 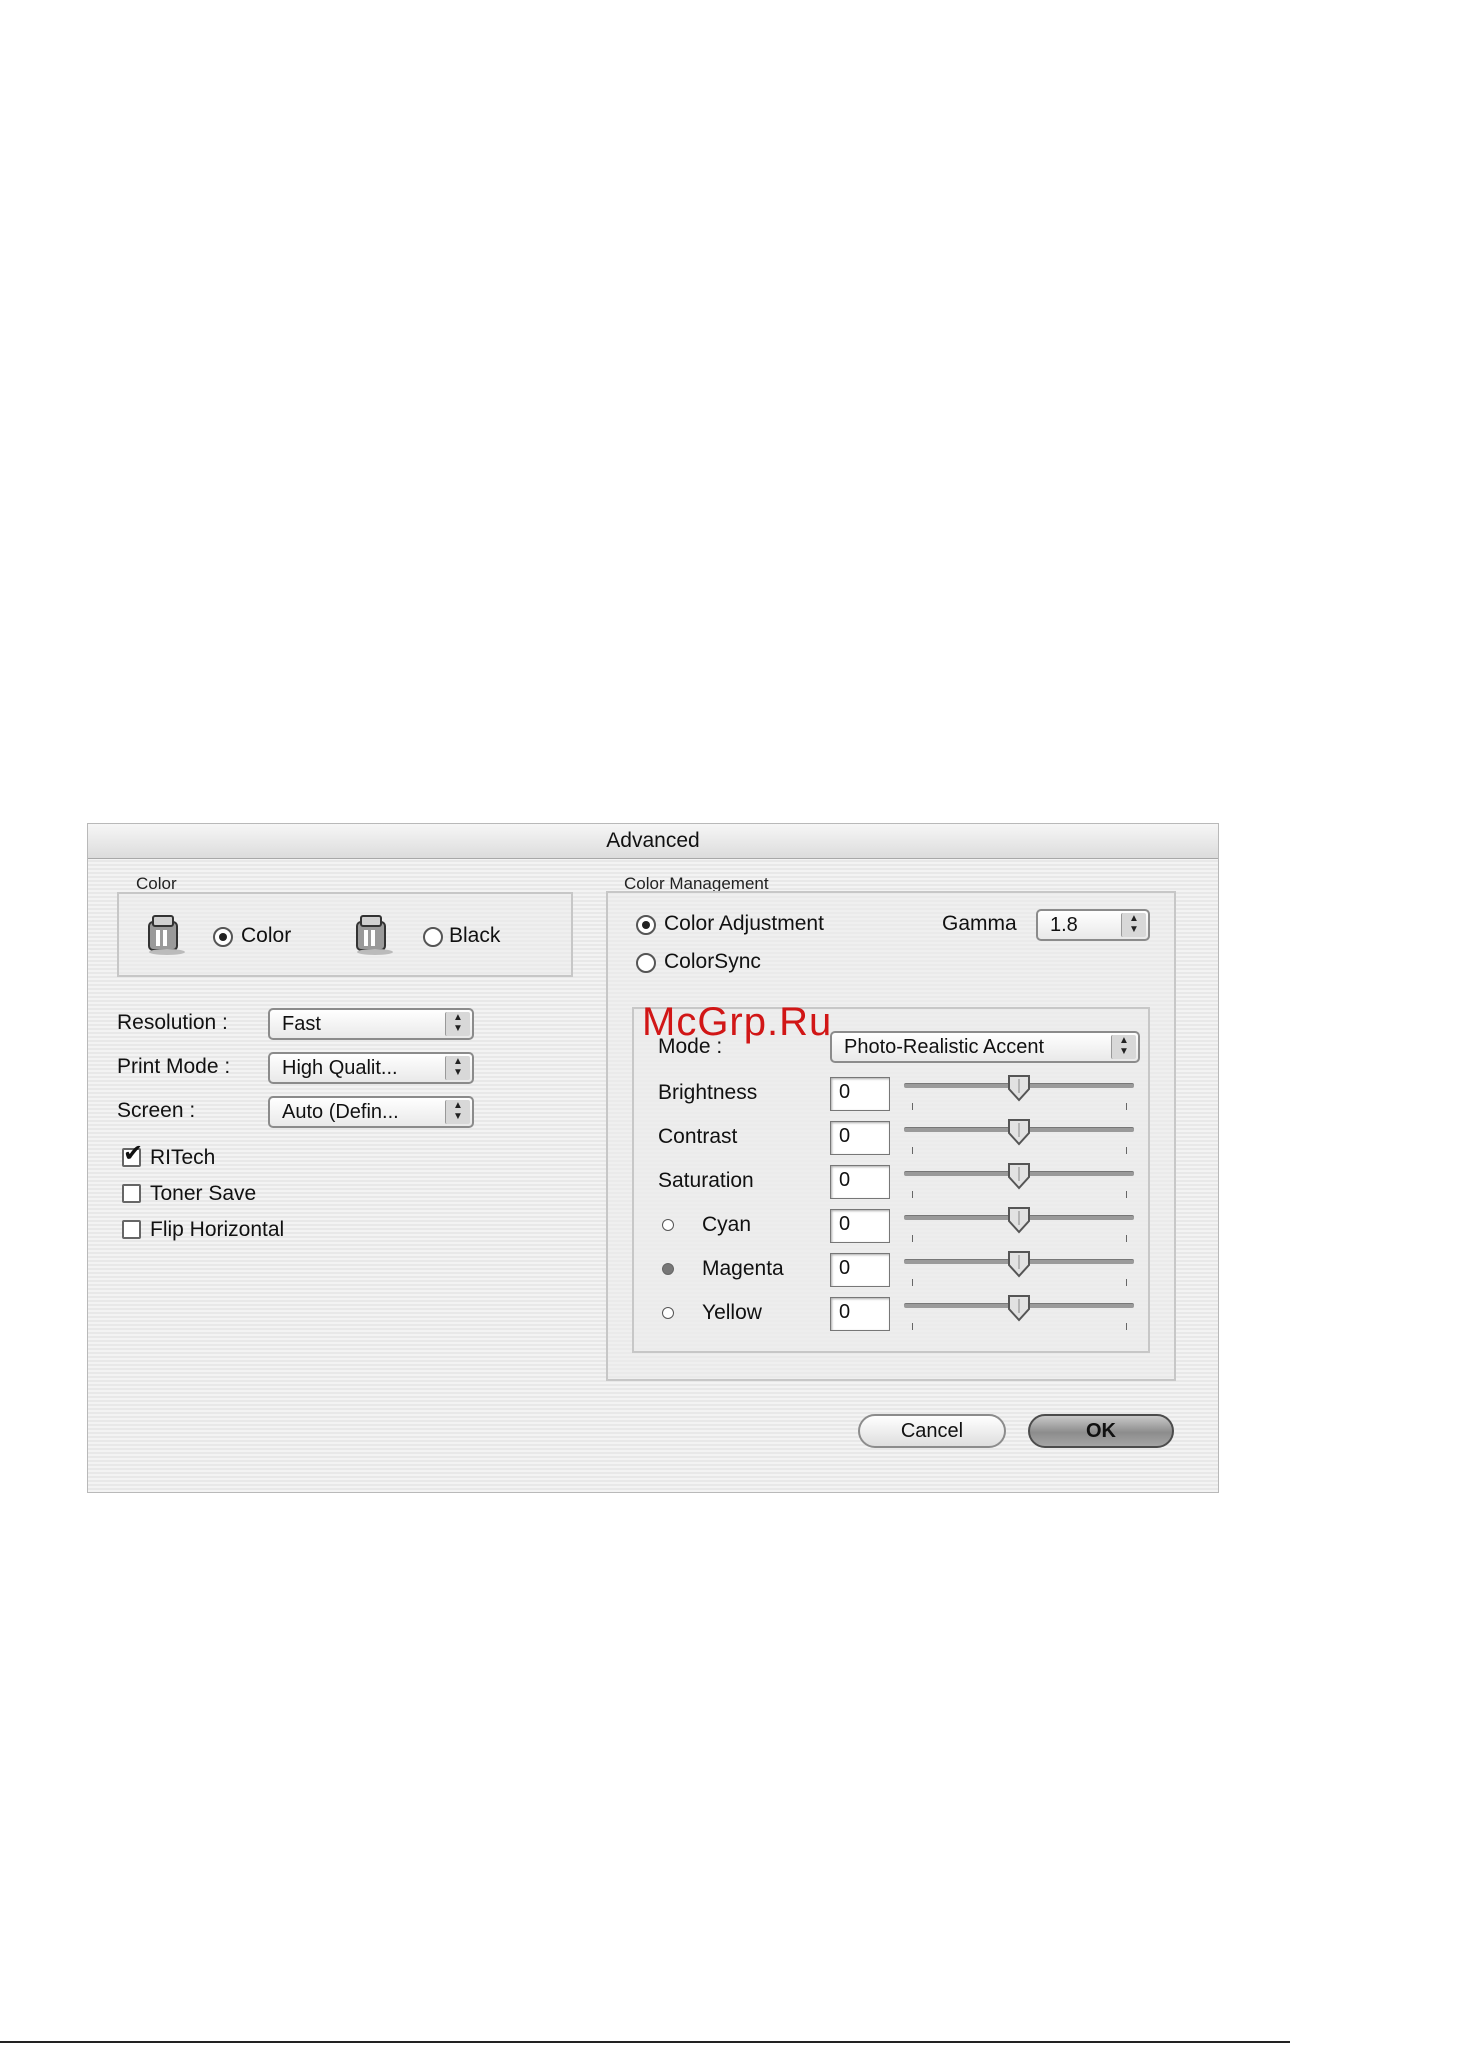 I want to click on resolution-select: Fast ▲ ▼, so click(x=371, y=1024).